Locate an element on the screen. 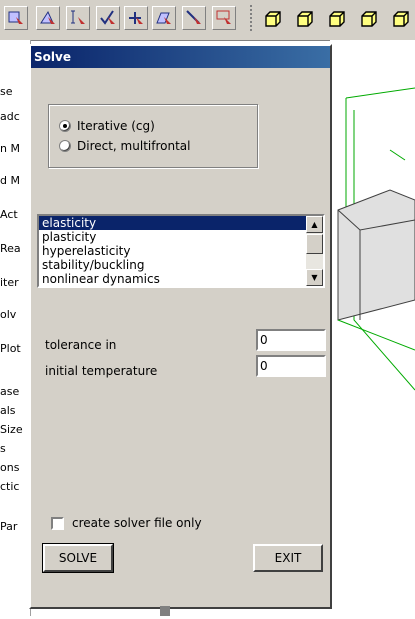 The height and width of the screenshot is (619, 415). view-back-icon is located at coordinates (401, 19).